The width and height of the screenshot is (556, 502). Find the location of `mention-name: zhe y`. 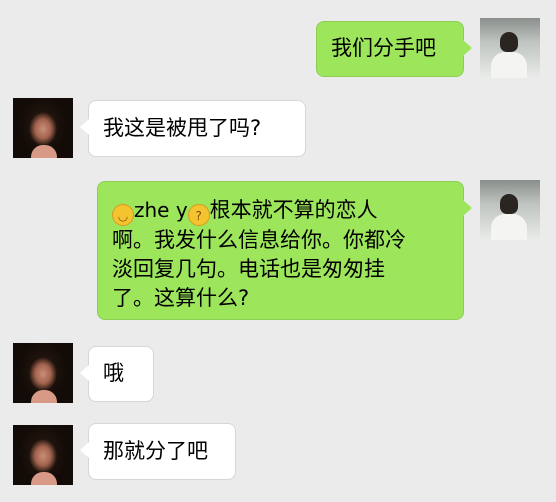

mention-name: zhe y is located at coordinates (161, 210).